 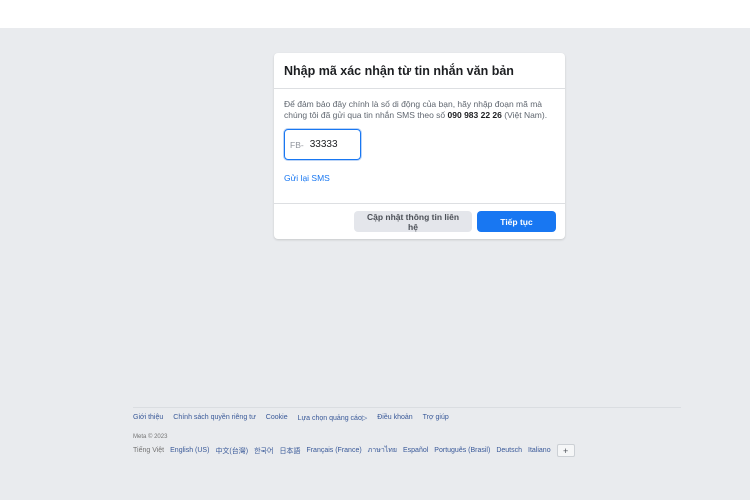 What do you see at coordinates (189, 450) in the screenshot?
I see `language-link: English (US)` at bounding box center [189, 450].